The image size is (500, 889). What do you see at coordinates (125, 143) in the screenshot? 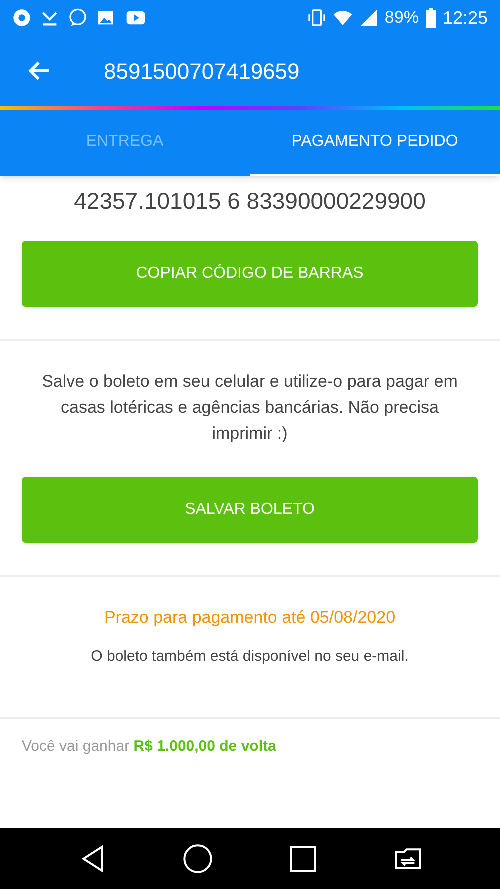
I see `tab: ENTREGA` at bounding box center [125, 143].